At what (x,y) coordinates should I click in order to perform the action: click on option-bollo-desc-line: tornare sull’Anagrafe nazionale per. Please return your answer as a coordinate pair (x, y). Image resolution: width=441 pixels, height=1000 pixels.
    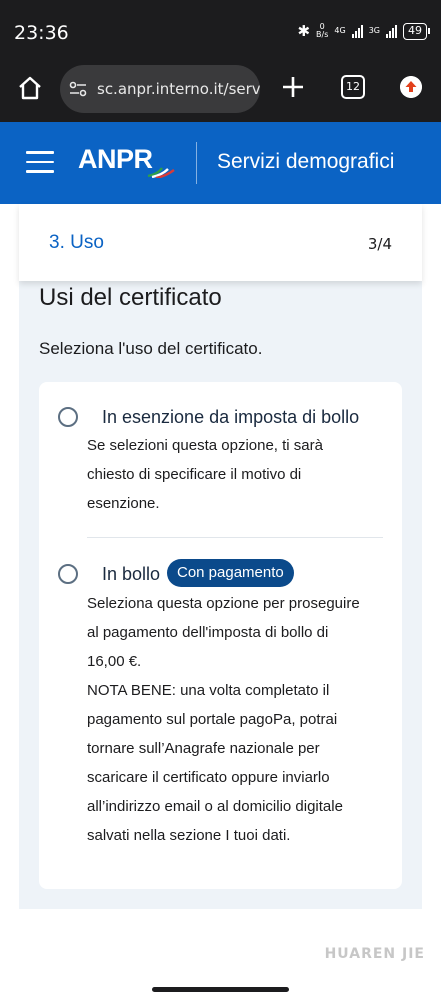
    Looking at the image, I should click on (203, 748).